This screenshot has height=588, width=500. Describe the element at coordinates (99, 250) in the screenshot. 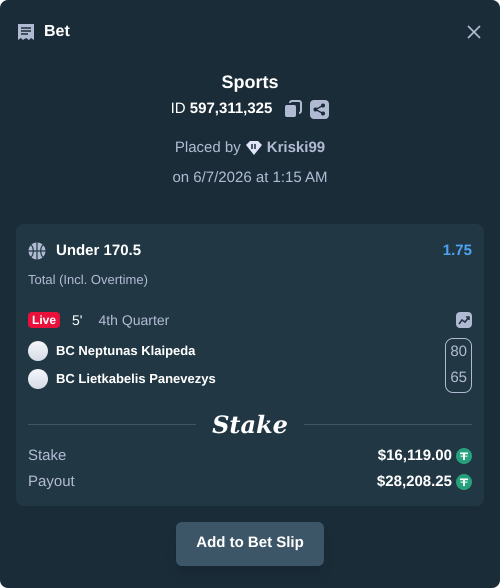

I see `selection-name: Under 170.5` at that location.